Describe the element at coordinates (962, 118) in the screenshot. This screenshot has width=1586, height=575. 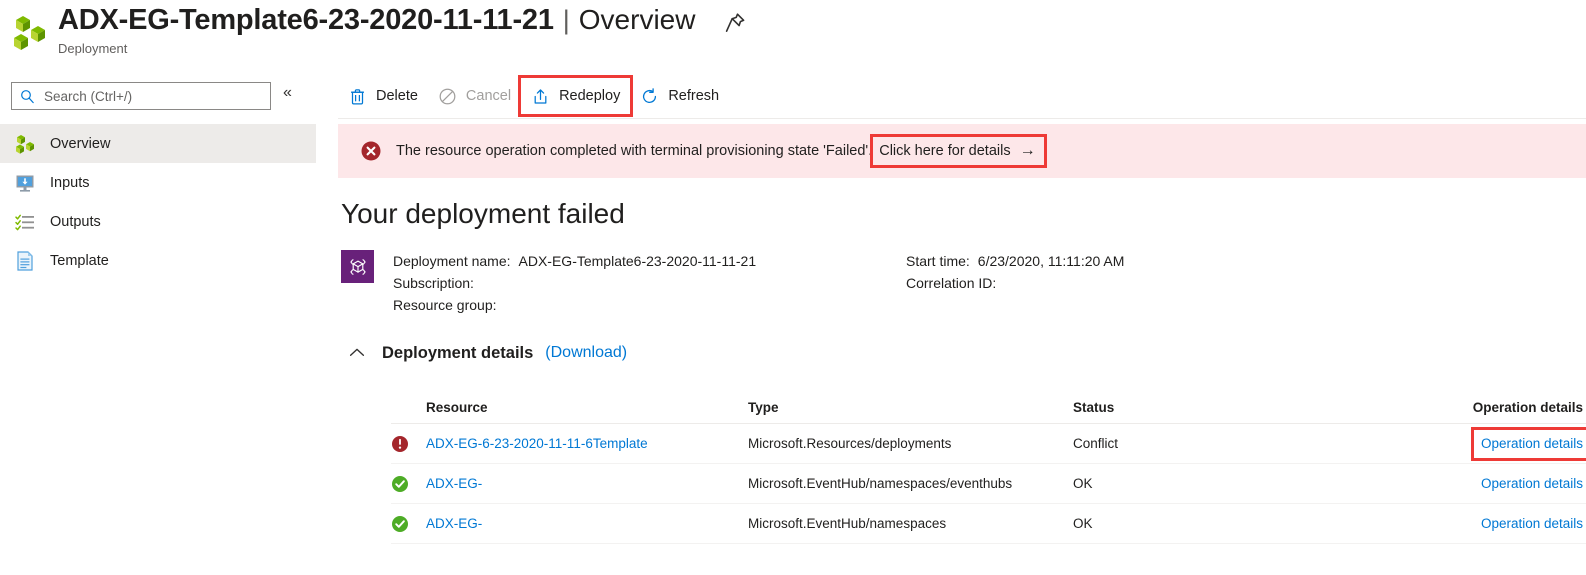
I see `command-bar-divider` at that location.